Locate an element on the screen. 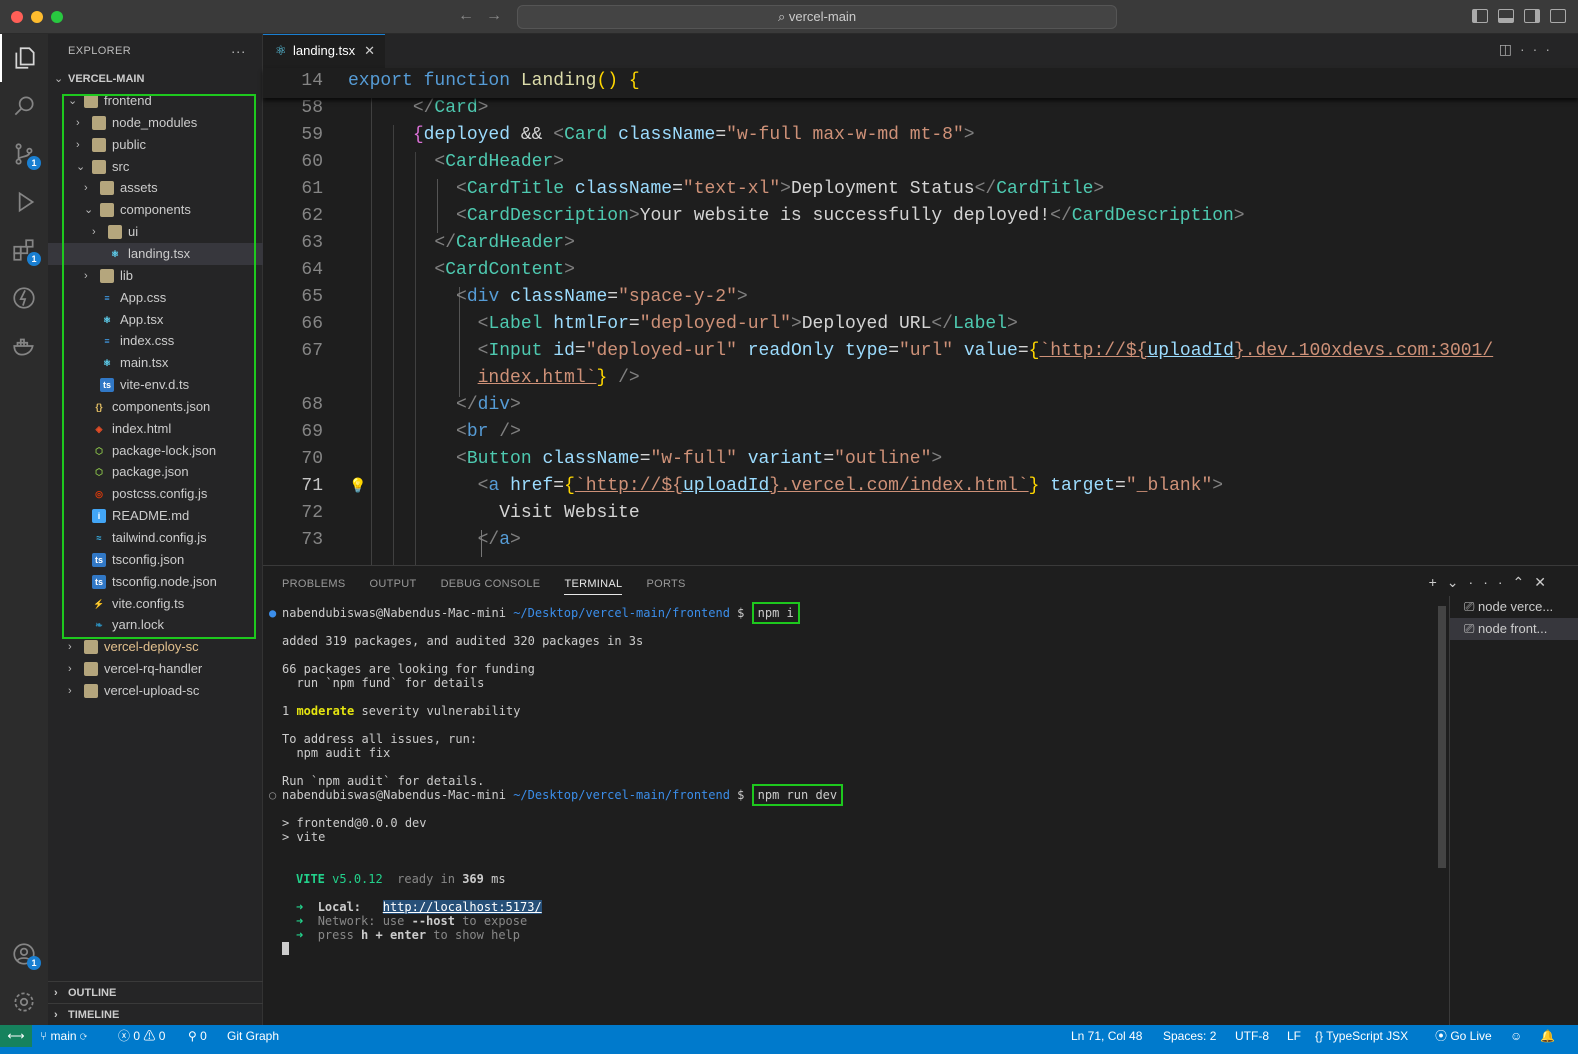  terminal-output: 66 packages are looking for funding is located at coordinates (408, 669).